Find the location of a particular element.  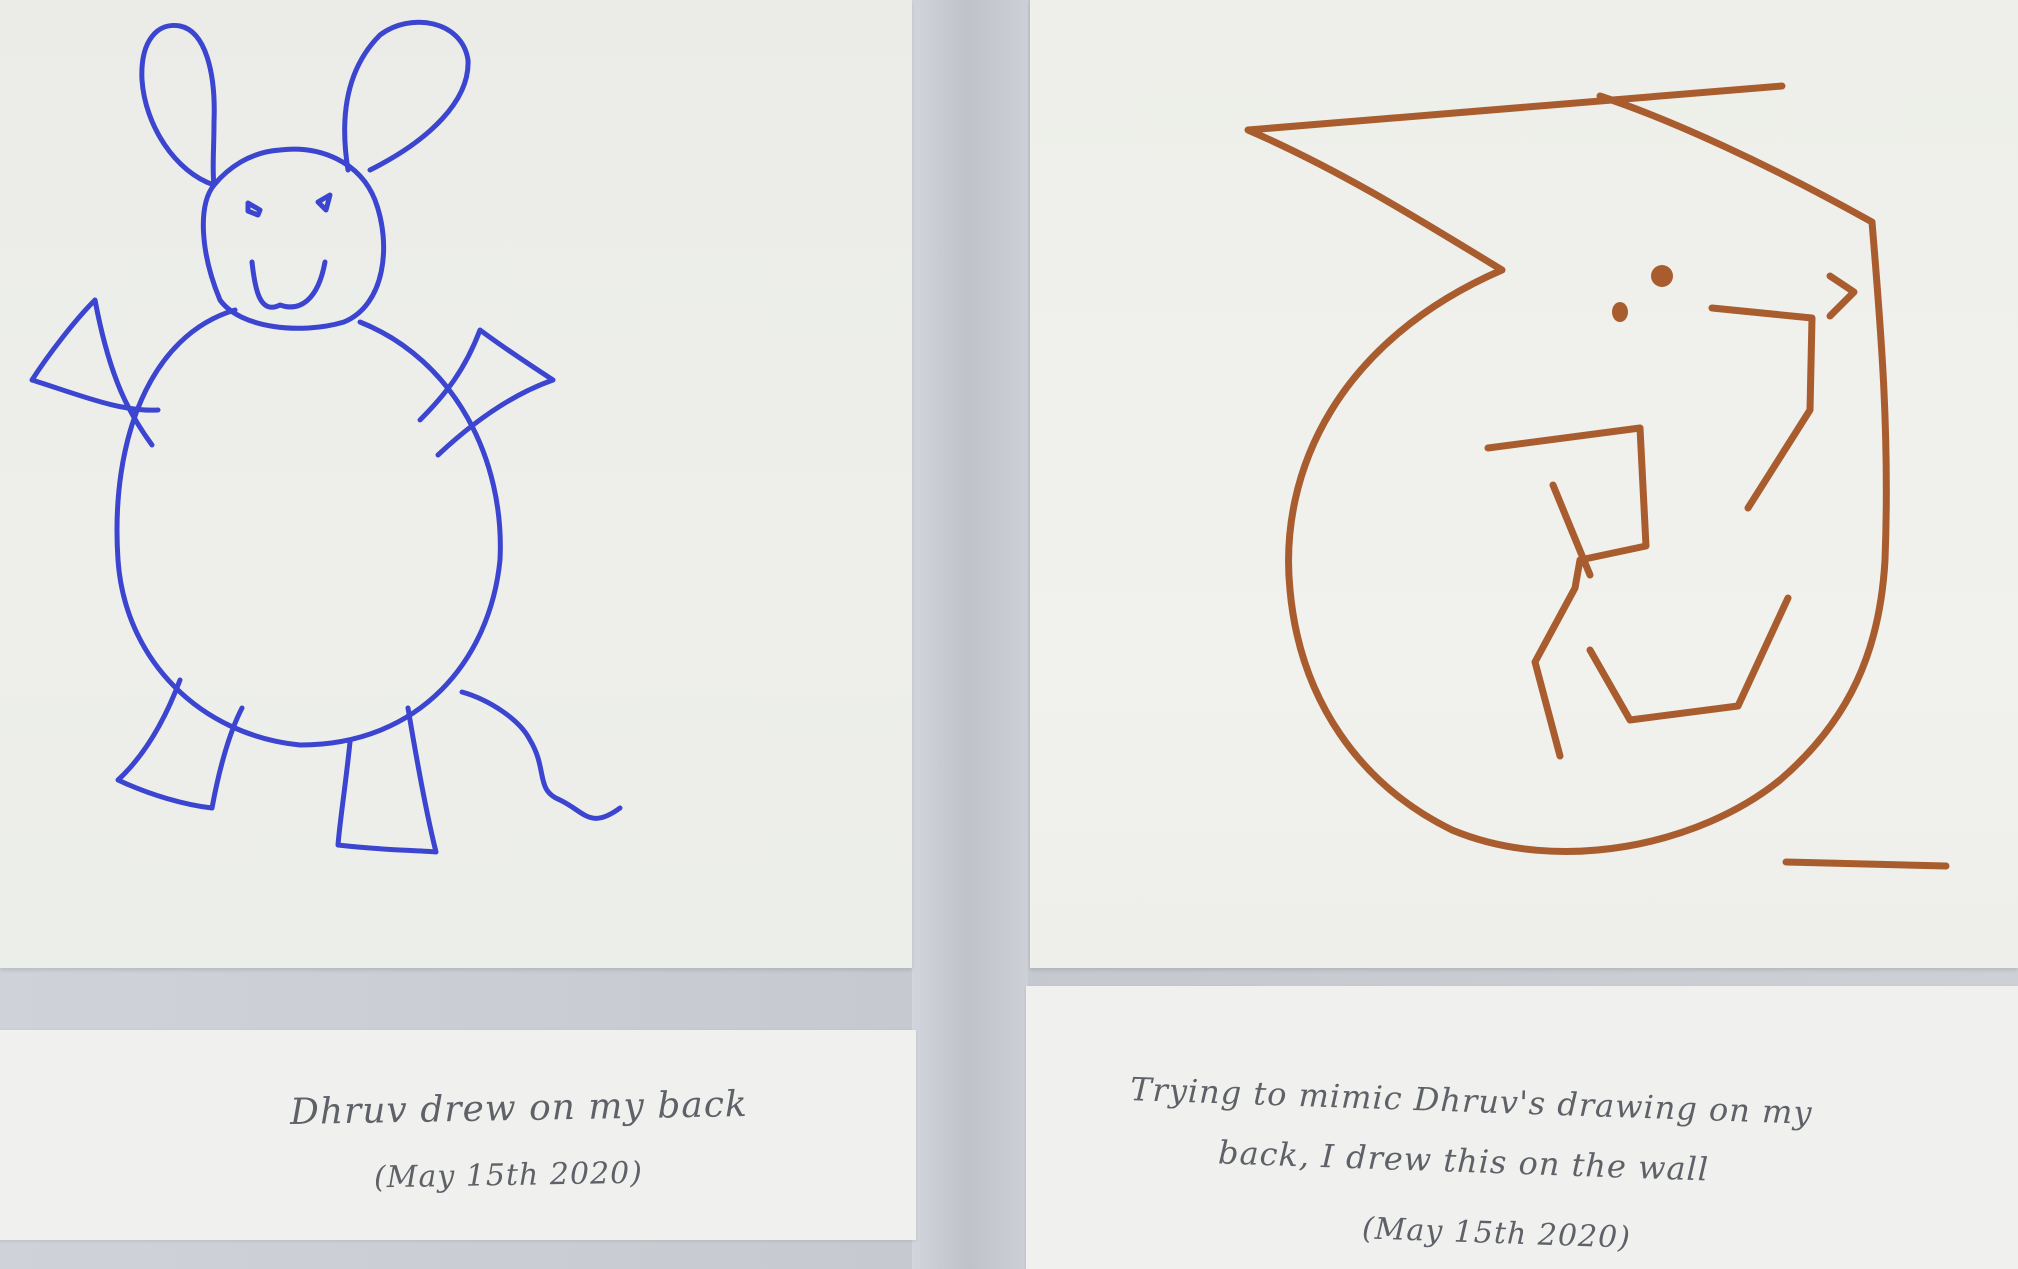

left-caption-card is located at coordinates (458, 1135).